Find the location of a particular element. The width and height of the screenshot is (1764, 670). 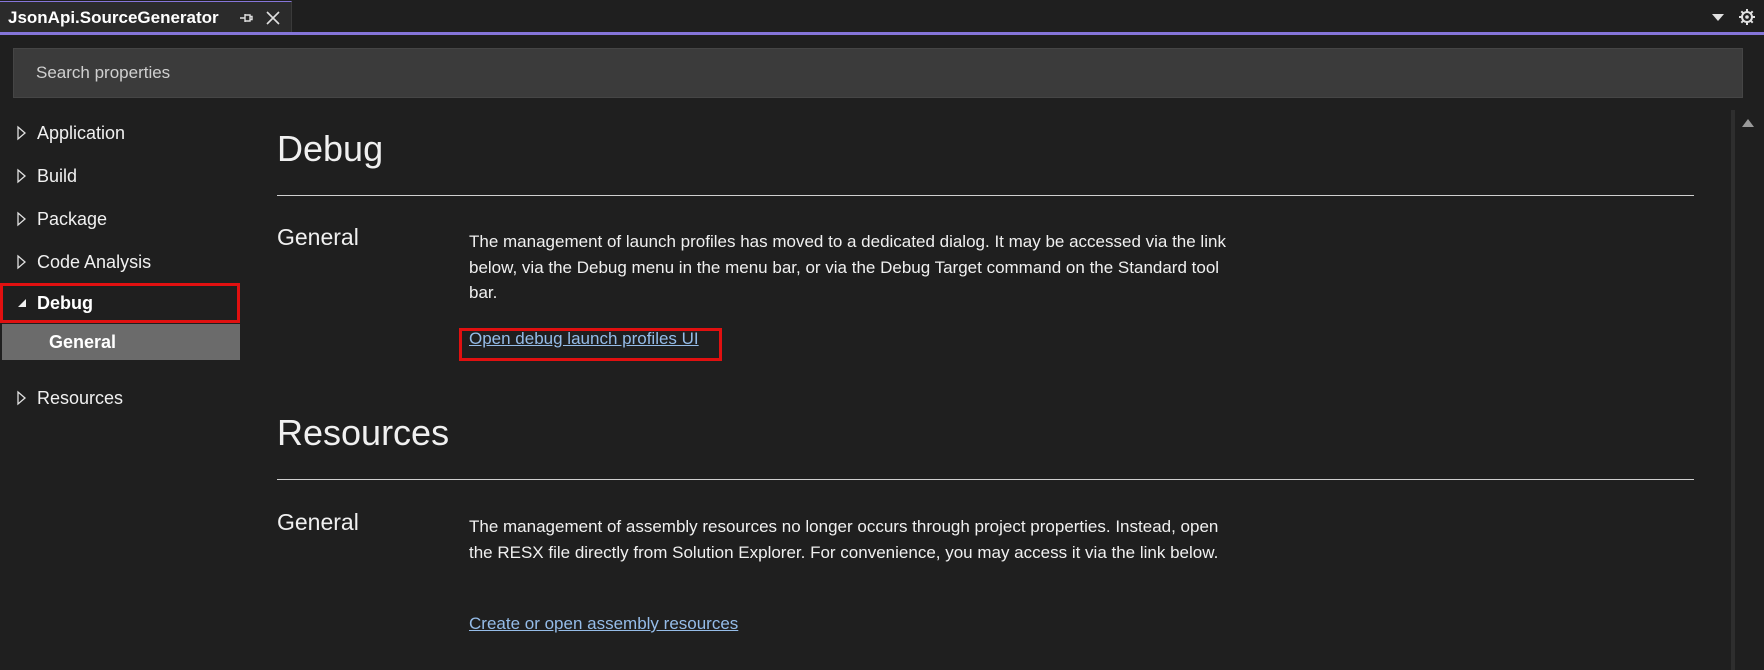

sidebar-item-label: Debug is located at coordinates (65, 303).